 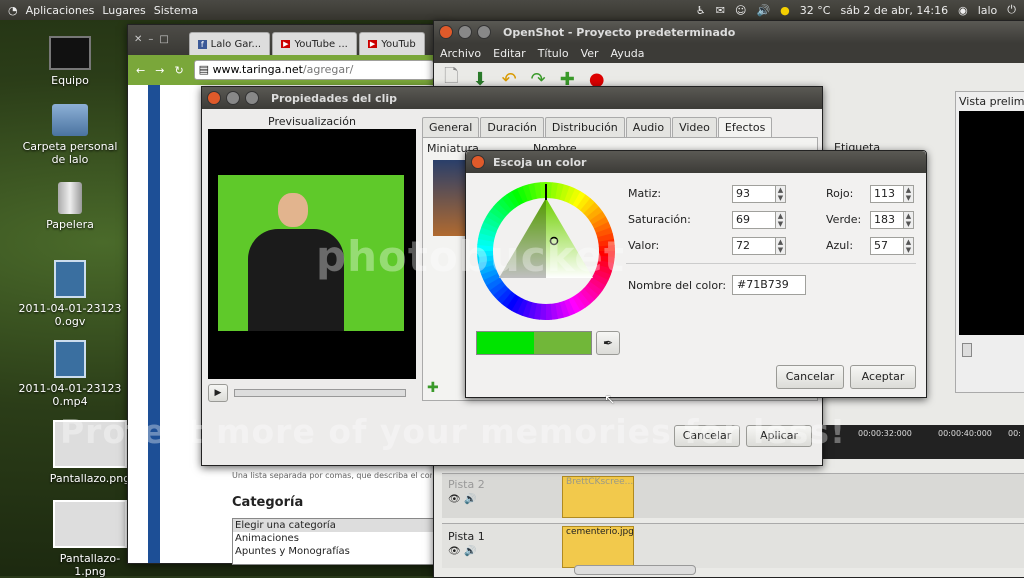 I want to click on hue-spinner: 93▲▼, so click(x=759, y=194).